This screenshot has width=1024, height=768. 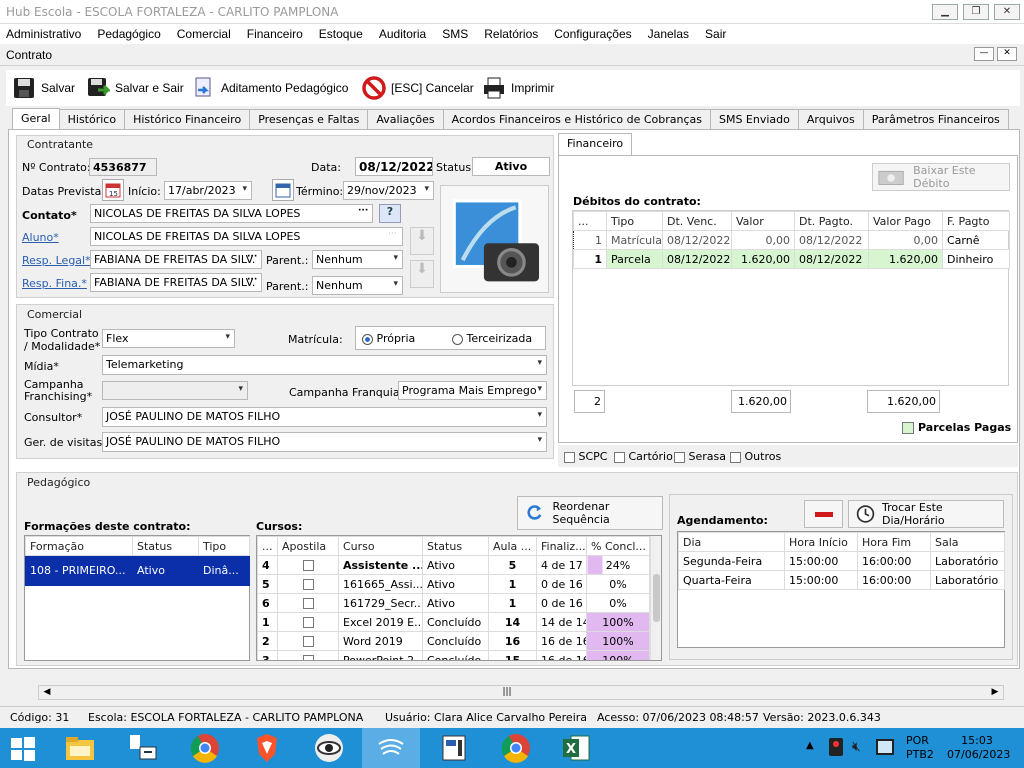 What do you see at coordinates (308, 546) in the screenshot?
I see `col-handout: Apostila` at bounding box center [308, 546].